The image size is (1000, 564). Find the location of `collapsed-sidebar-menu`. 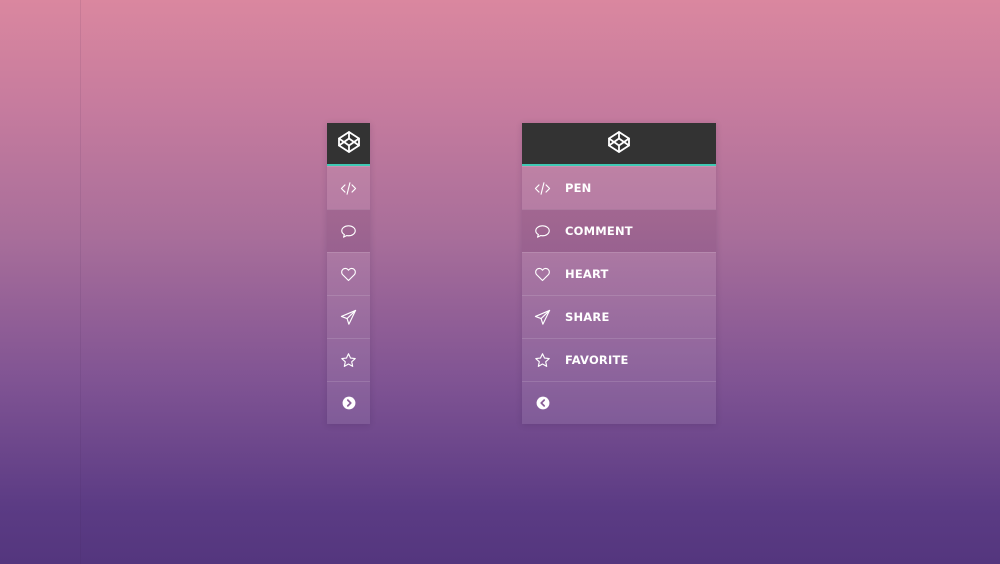

collapsed-sidebar-menu is located at coordinates (348, 273).